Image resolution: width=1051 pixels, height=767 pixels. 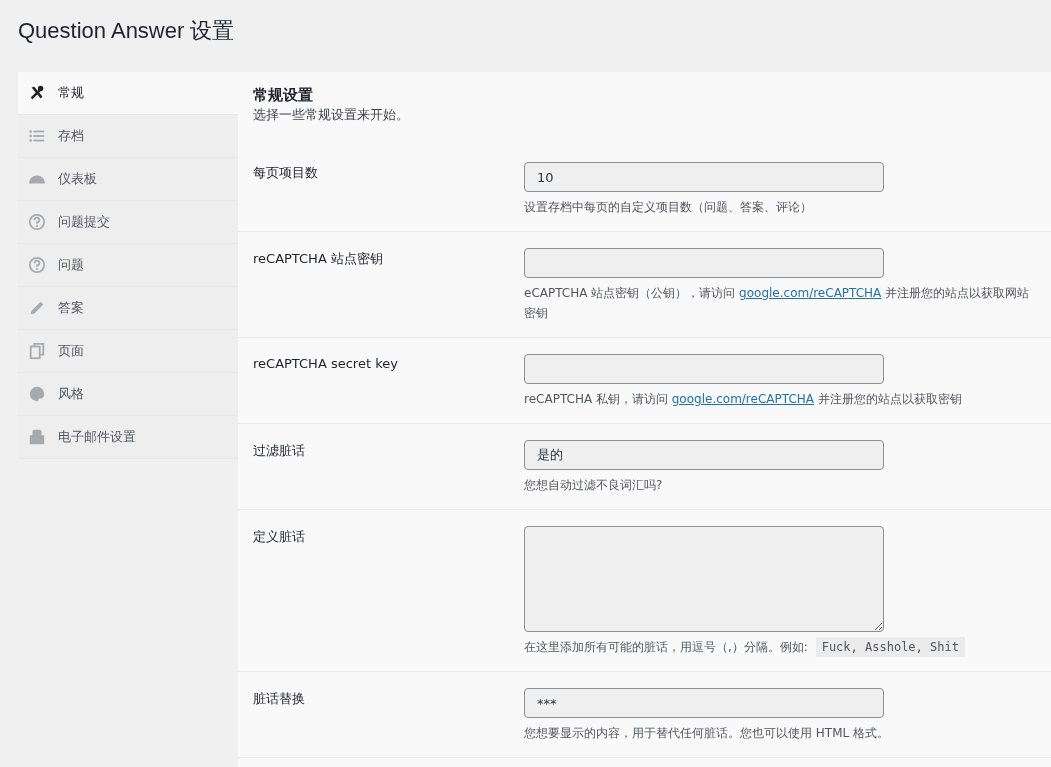 I want to click on pencil-icon, so click(x=37, y=308).